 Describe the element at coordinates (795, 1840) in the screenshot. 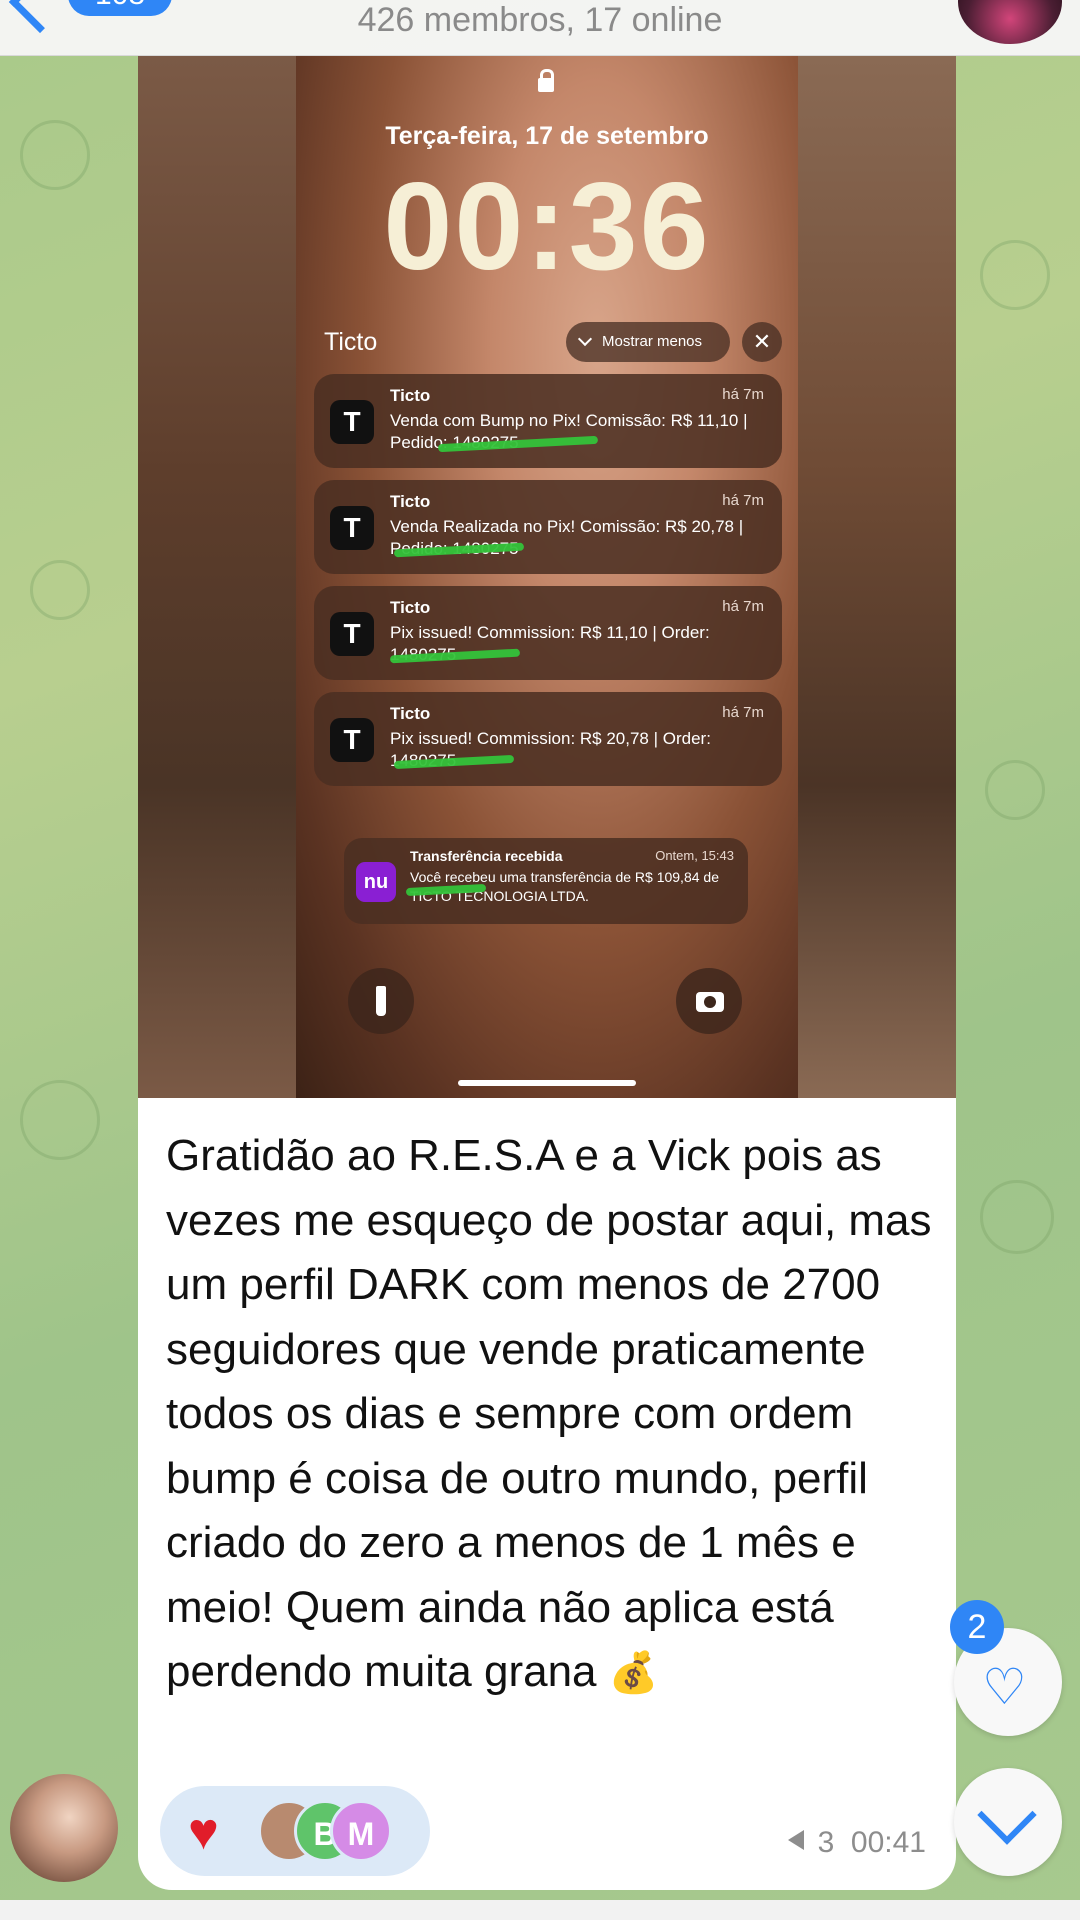

I see `reply-arrow-icon` at that location.